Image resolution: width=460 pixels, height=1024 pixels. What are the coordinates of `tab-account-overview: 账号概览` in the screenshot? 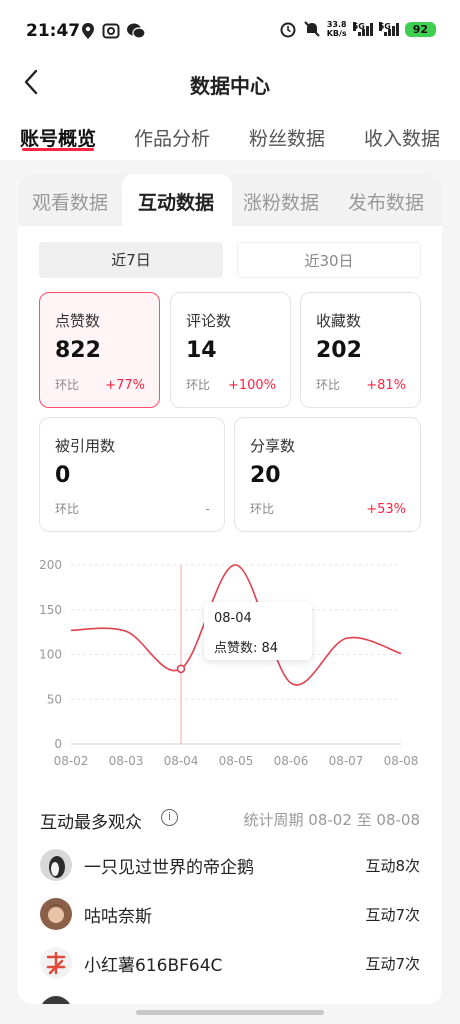 It's located at (58, 137).